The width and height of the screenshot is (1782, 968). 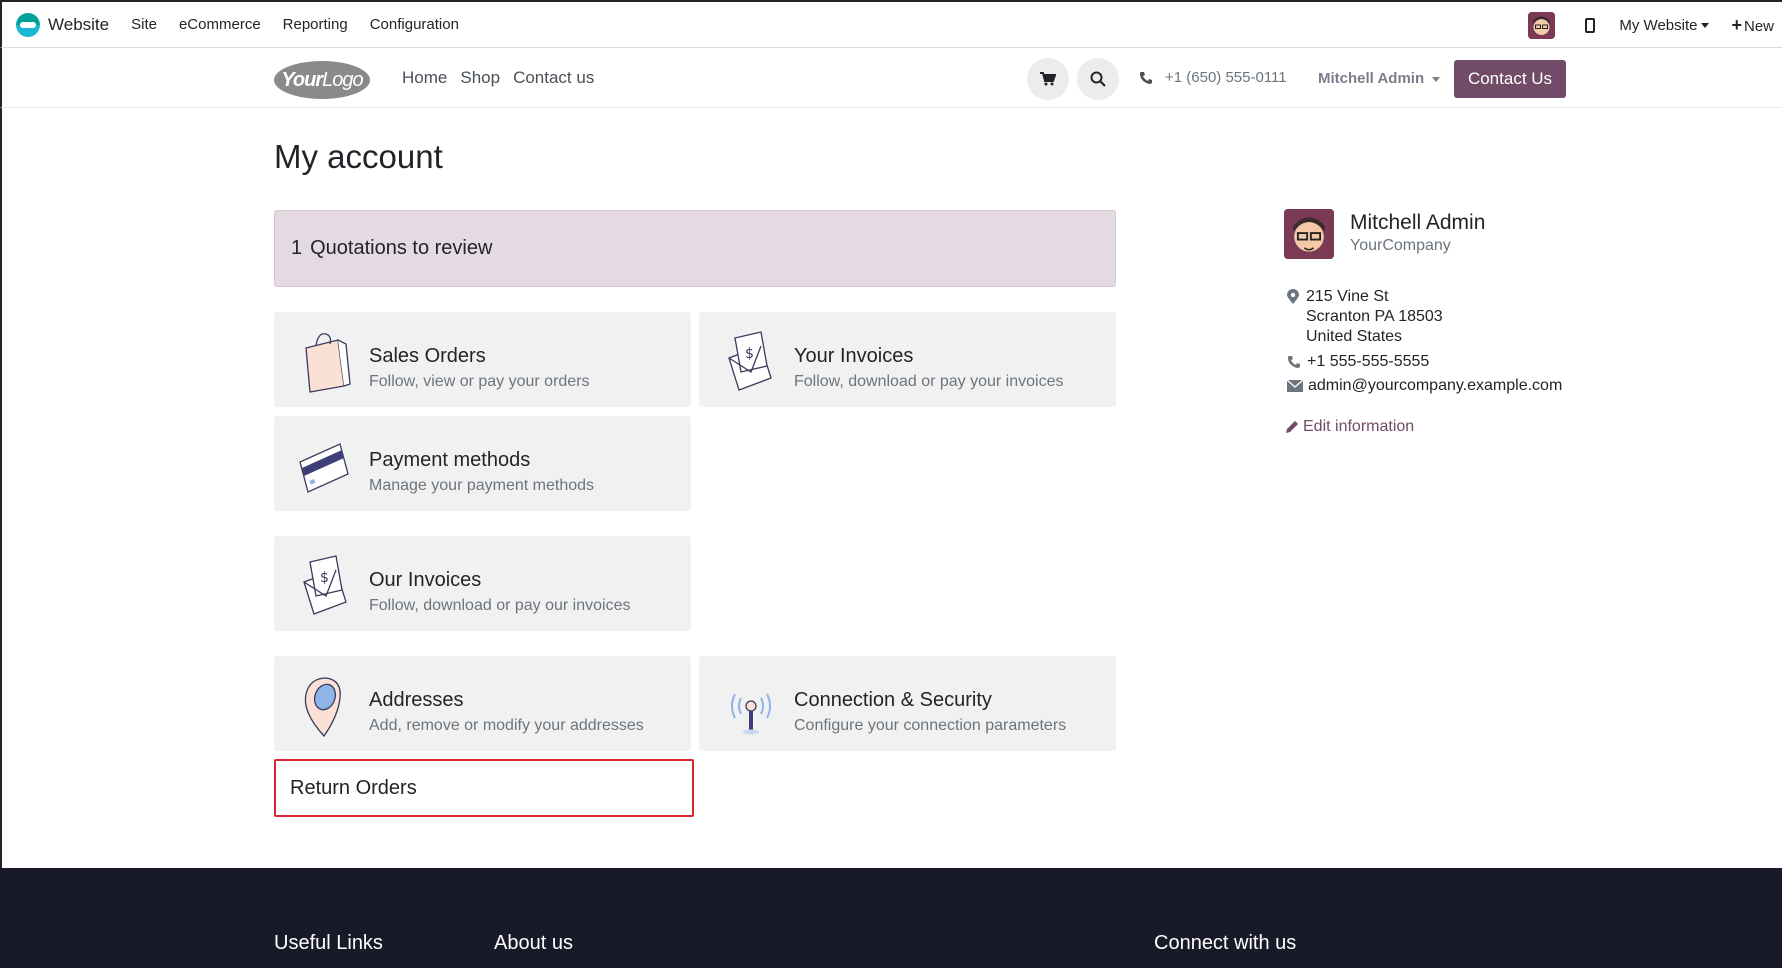 What do you see at coordinates (891, 918) in the screenshot?
I see `site-footer: Useful Links About us Connect with us` at bounding box center [891, 918].